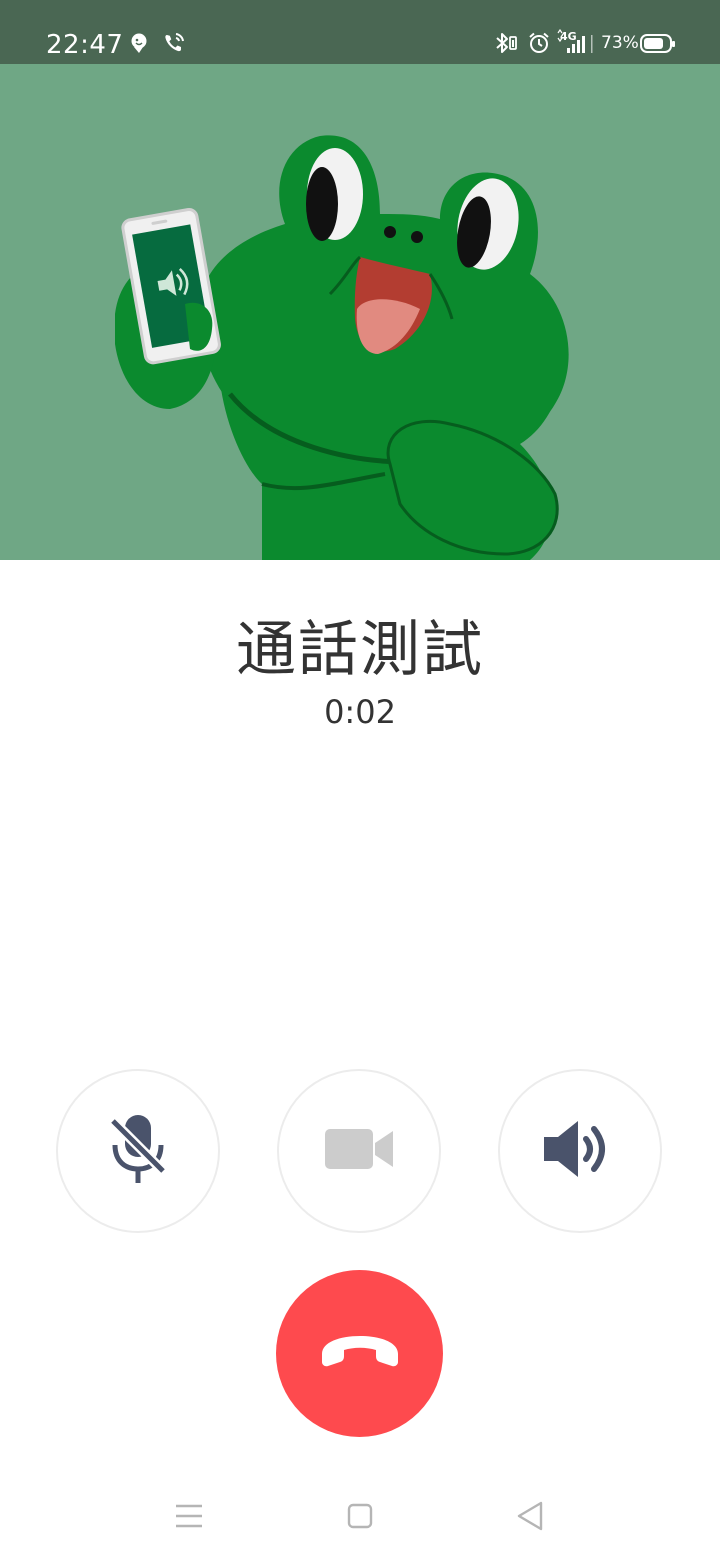  What do you see at coordinates (360, 1518) in the screenshot?
I see `home-icon` at bounding box center [360, 1518].